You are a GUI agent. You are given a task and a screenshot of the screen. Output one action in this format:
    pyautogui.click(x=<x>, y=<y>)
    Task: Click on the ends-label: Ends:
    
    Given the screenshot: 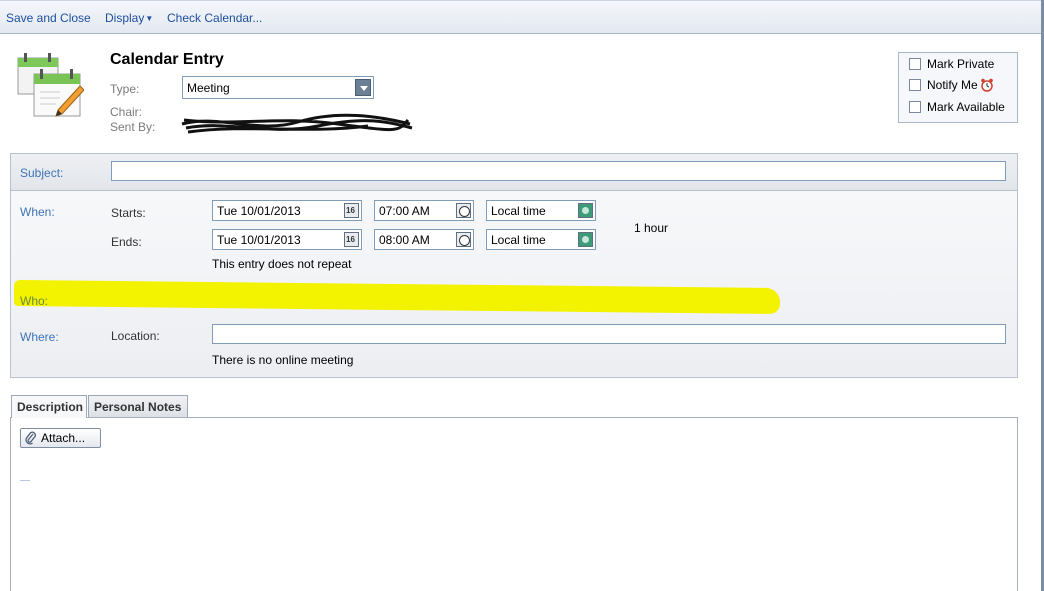 What is the action you would take?
    pyautogui.click(x=126, y=242)
    